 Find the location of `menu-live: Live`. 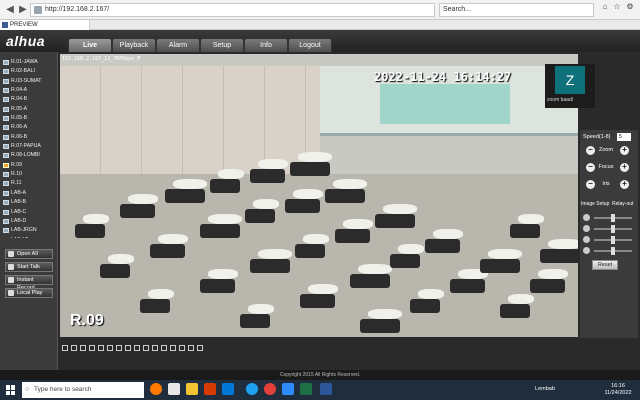

menu-live: Live is located at coordinates (90, 45).